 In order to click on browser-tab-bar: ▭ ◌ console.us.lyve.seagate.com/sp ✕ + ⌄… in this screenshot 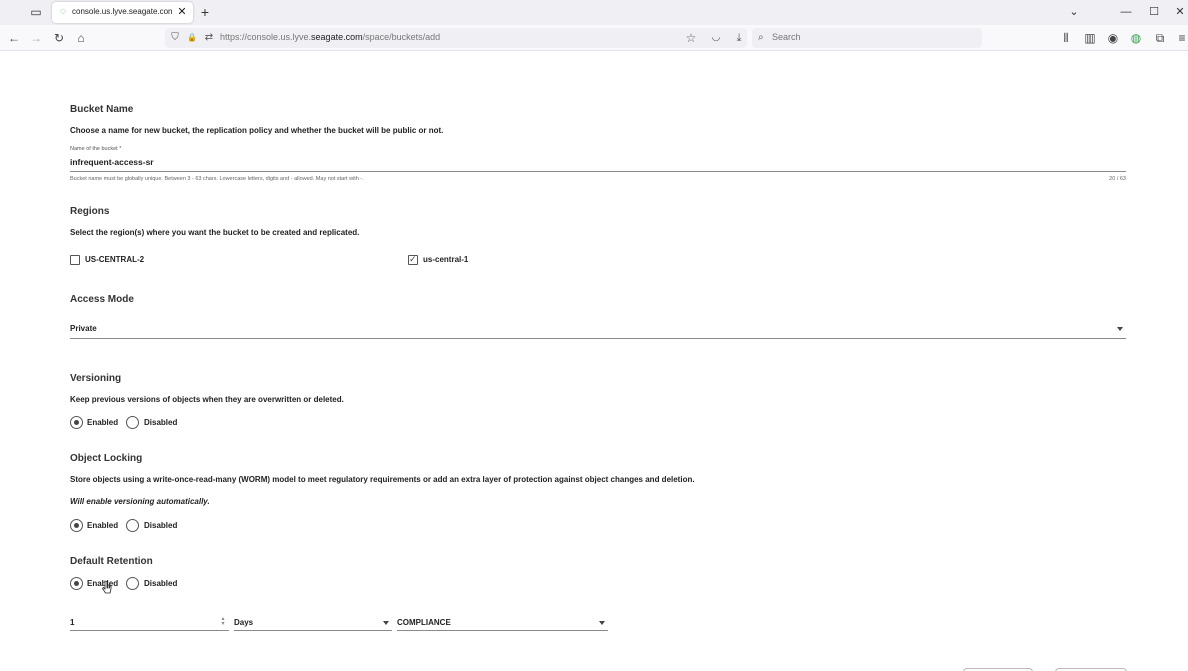, I will do `click(594, 12)`.